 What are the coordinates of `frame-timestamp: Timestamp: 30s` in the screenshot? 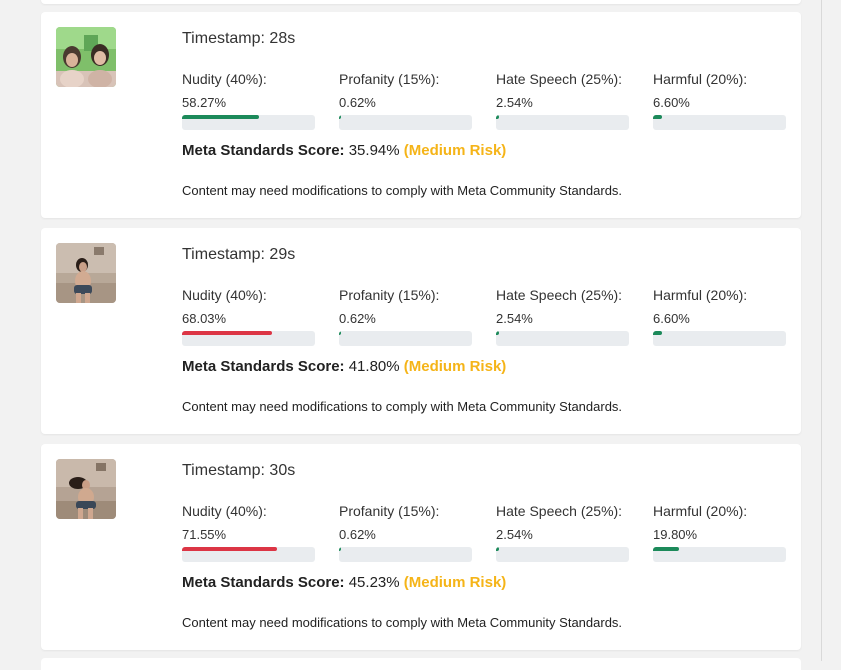 It's located at (239, 470).